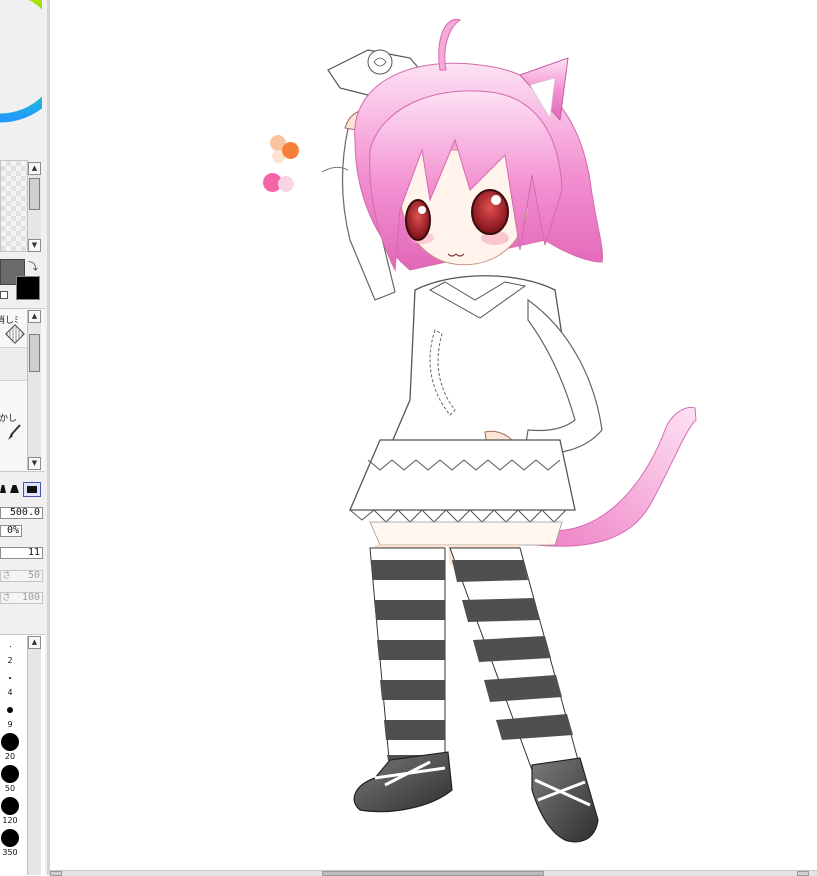 This screenshot has width=817, height=876. I want to click on brush-size-label: 350, so click(10, 852).